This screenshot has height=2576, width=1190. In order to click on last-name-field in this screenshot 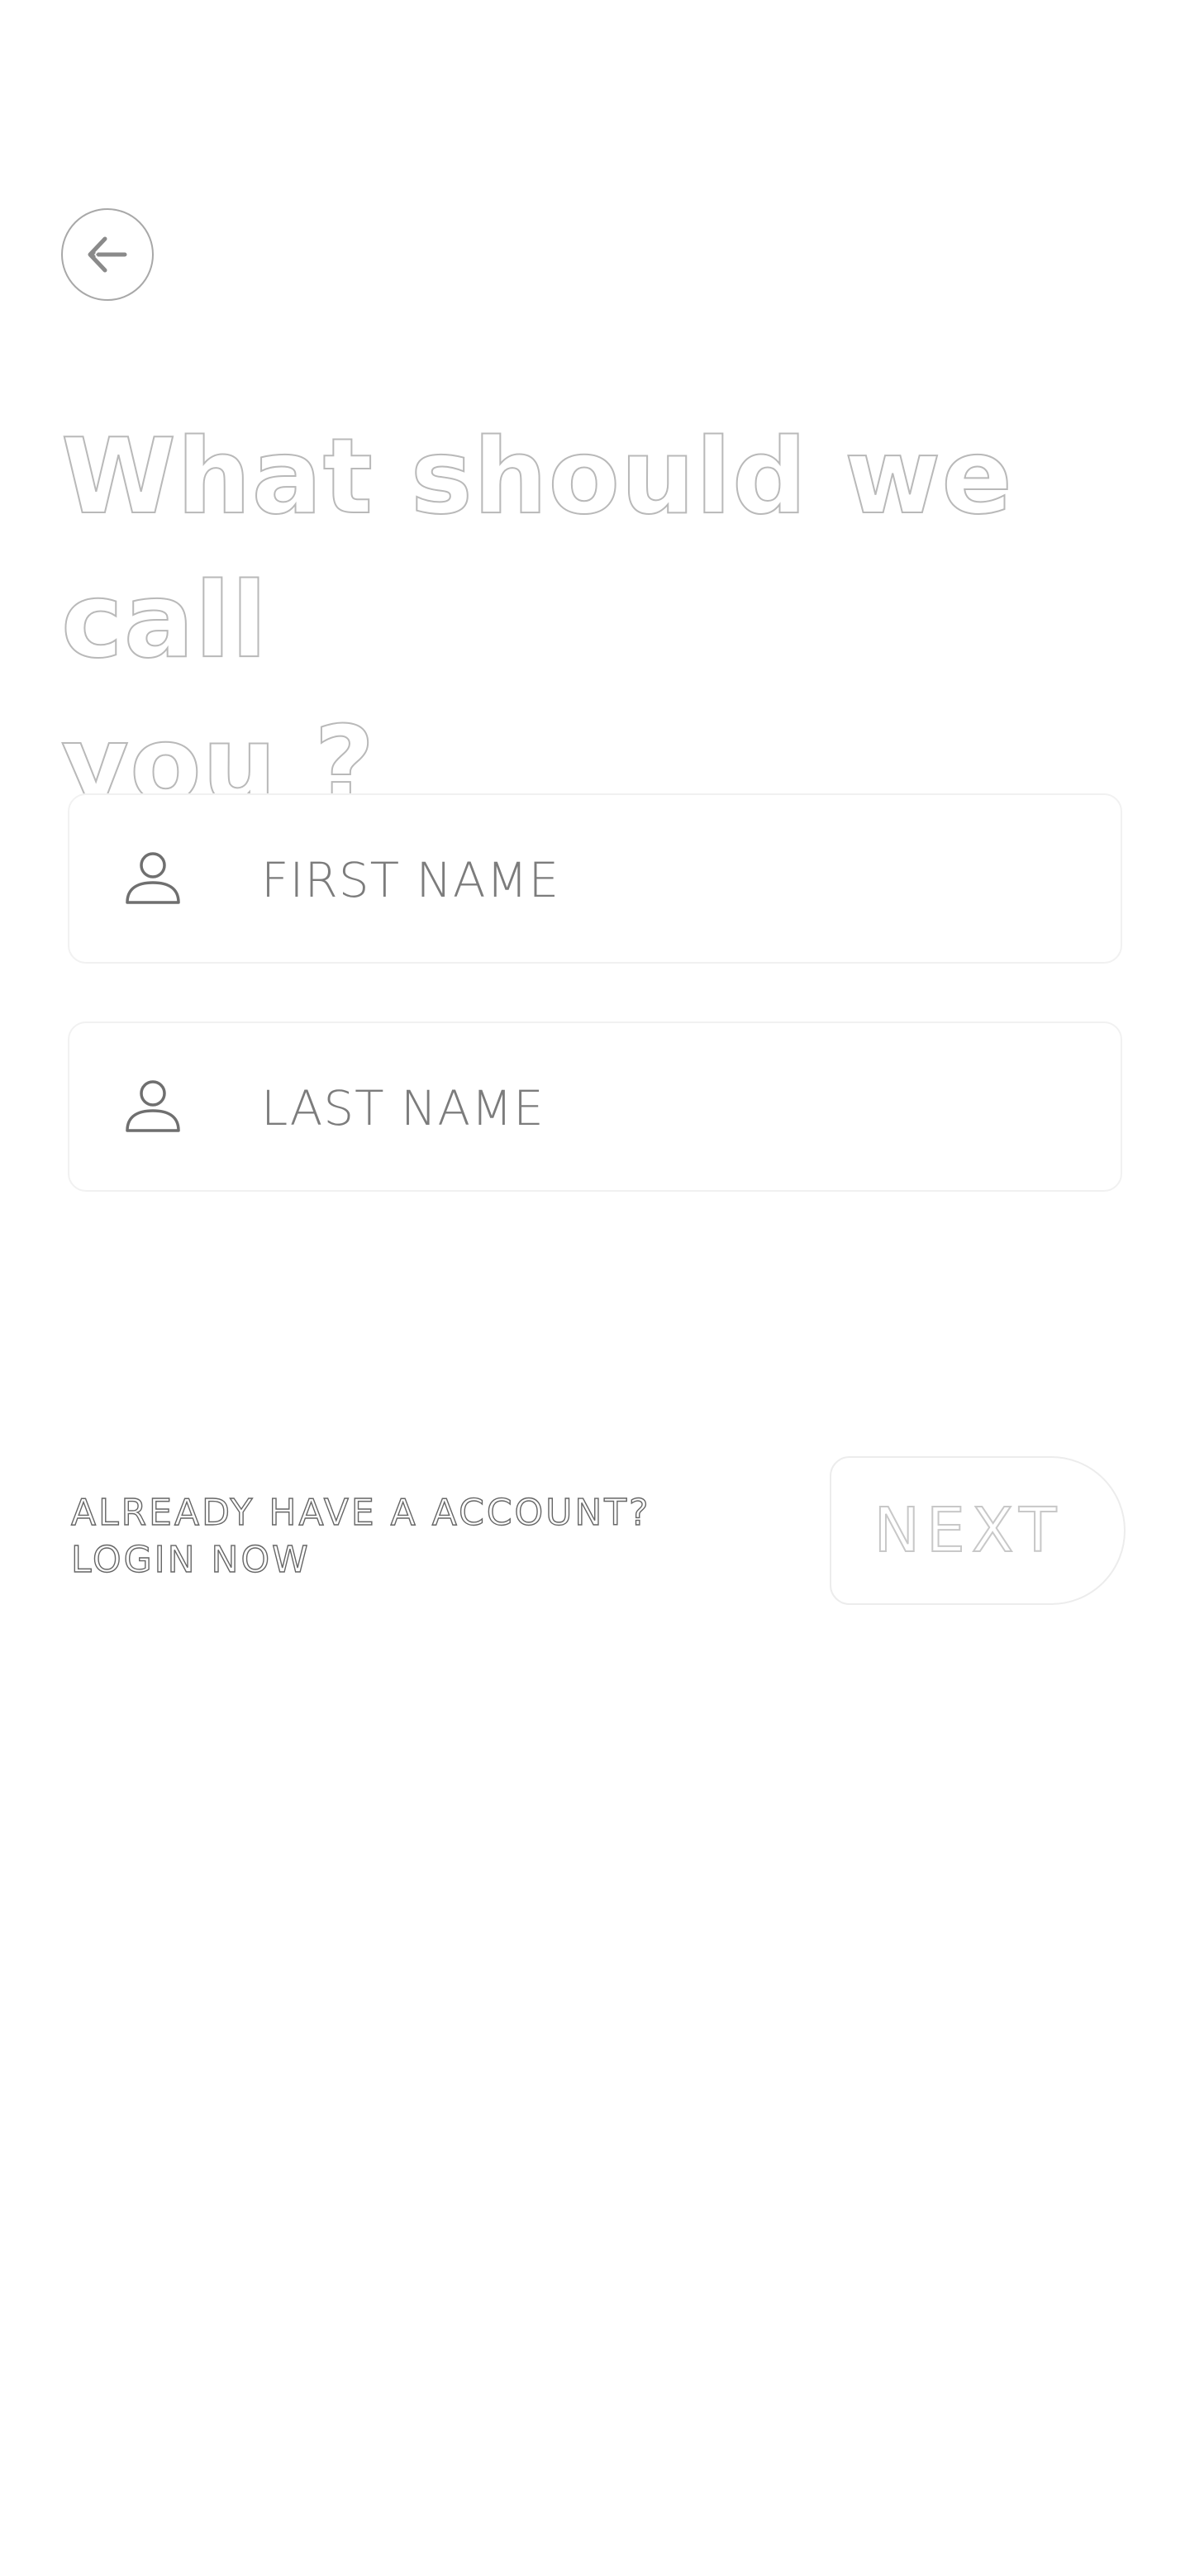, I will do `click(595, 1107)`.